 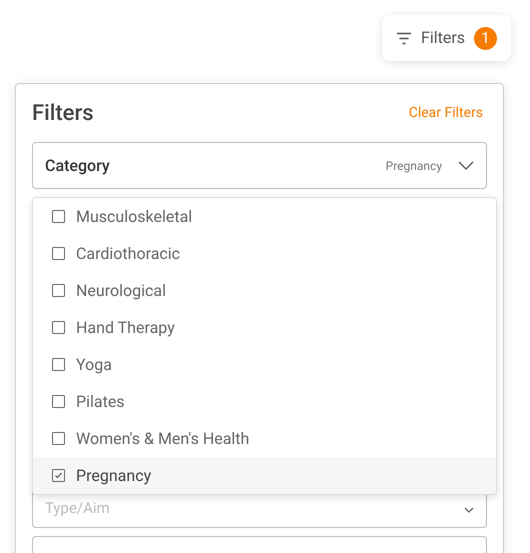 I want to click on category-option: Pilates, so click(x=264, y=401).